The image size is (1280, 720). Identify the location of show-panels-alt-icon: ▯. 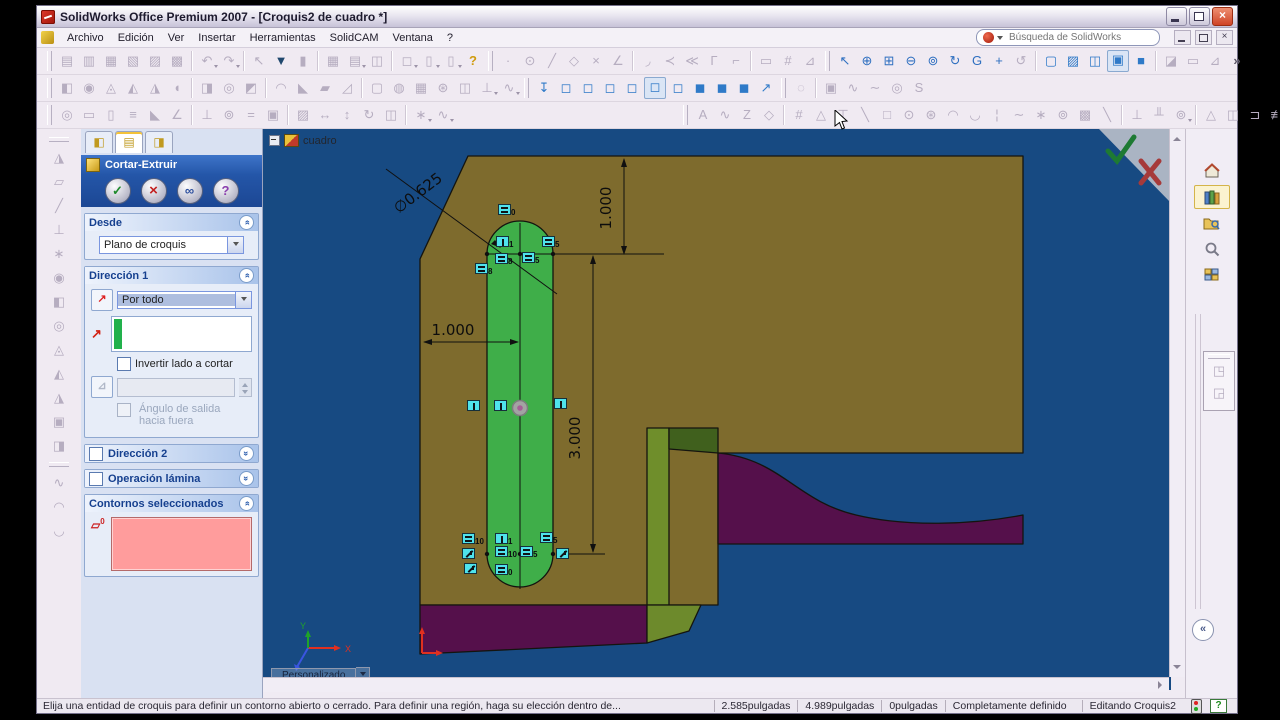
(451, 61).